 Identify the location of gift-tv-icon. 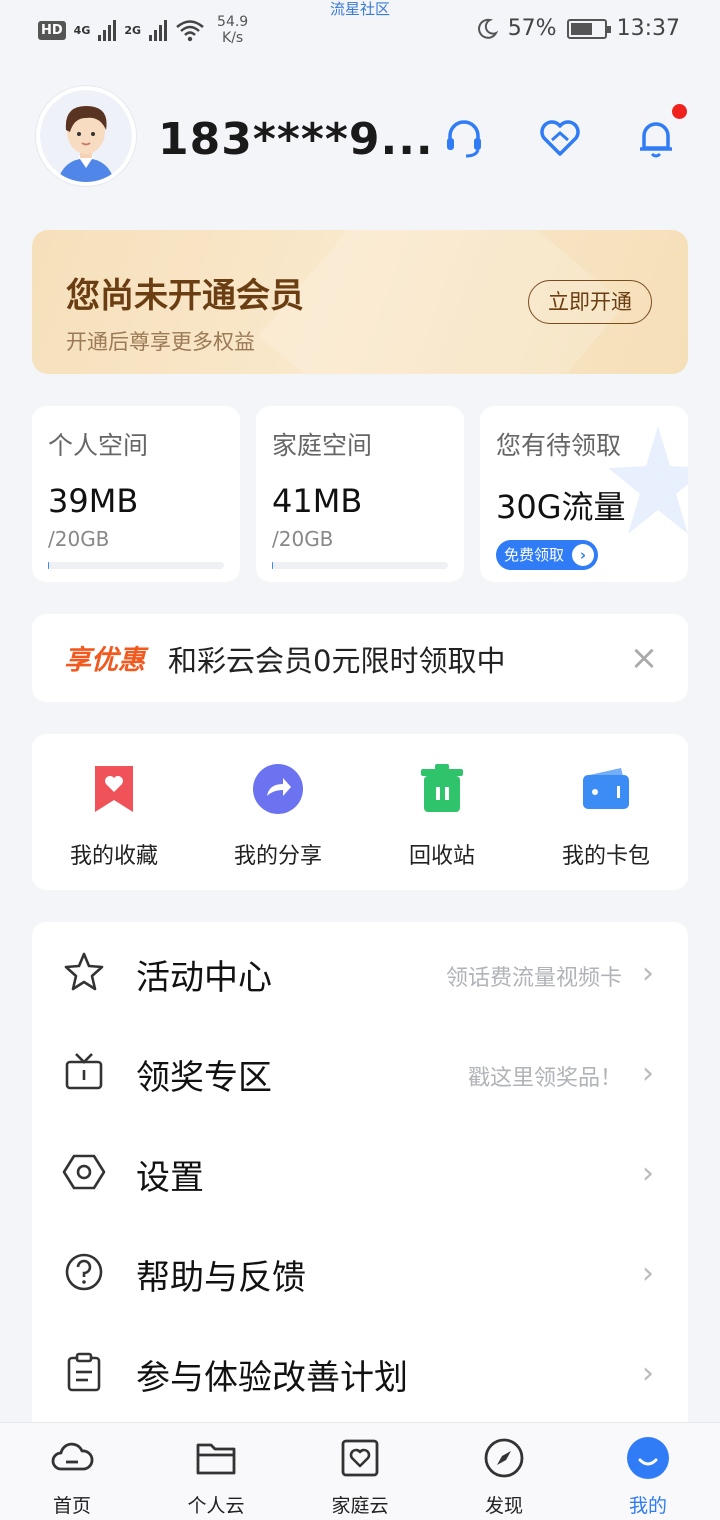
(84, 1071).